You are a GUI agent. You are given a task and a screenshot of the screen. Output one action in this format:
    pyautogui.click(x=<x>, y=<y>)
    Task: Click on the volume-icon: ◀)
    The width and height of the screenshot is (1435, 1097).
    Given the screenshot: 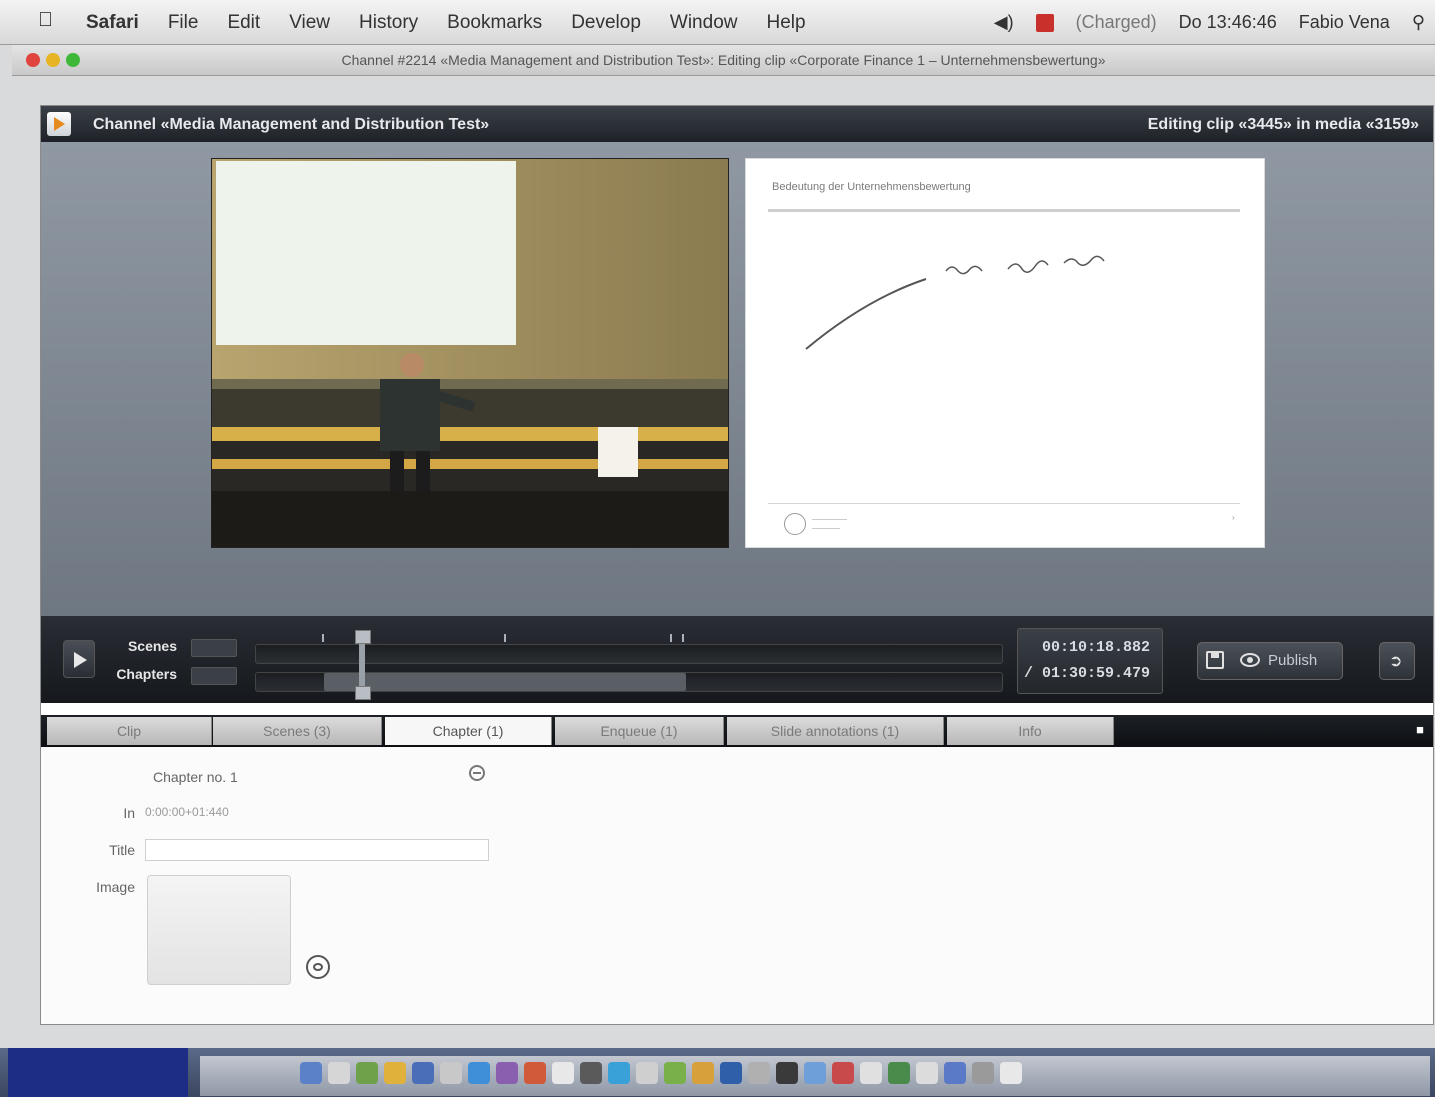 What is the action you would take?
    pyautogui.click(x=1004, y=22)
    